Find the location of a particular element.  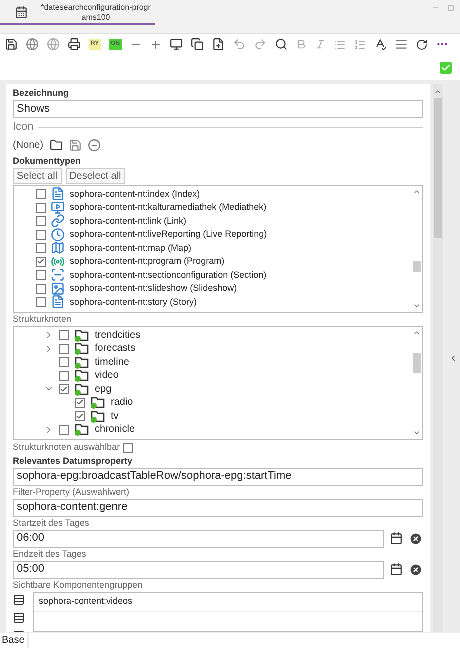

tree-item: radio is located at coordinates (122, 402).